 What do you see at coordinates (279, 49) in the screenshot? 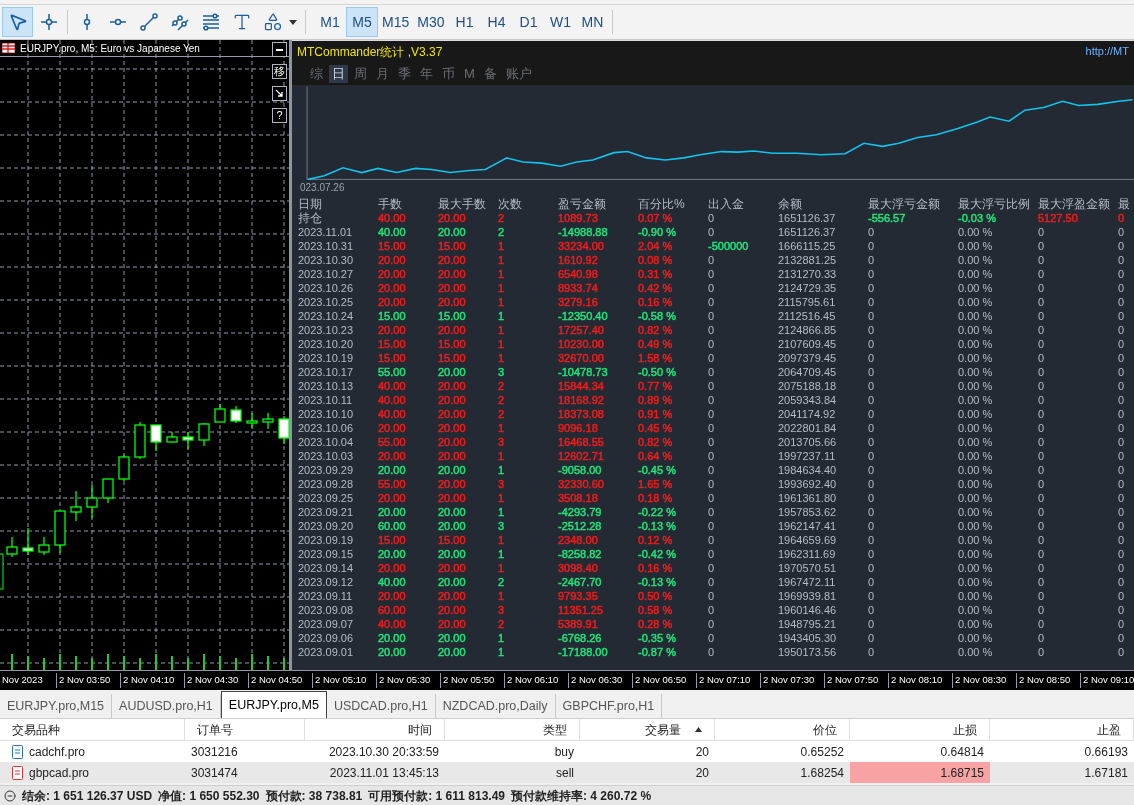
I see `minimize-button` at bounding box center [279, 49].